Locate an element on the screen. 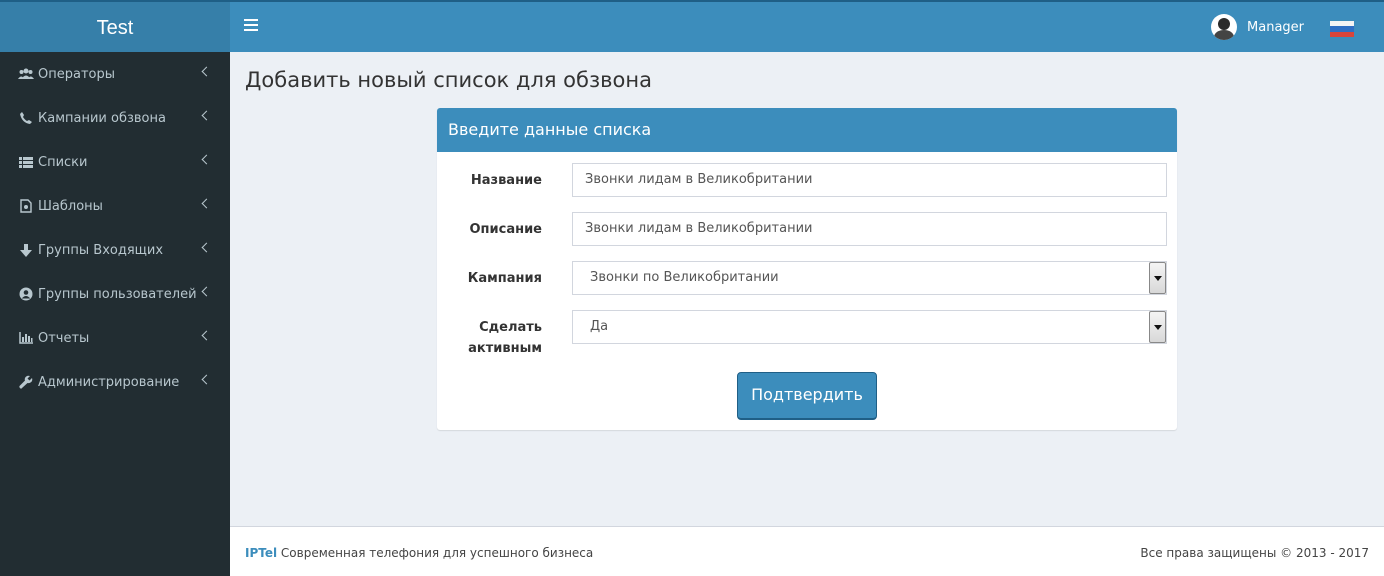 This screenshot has width=1384, height=576. top-navbar: Manager is located at coordinates (807, 26).